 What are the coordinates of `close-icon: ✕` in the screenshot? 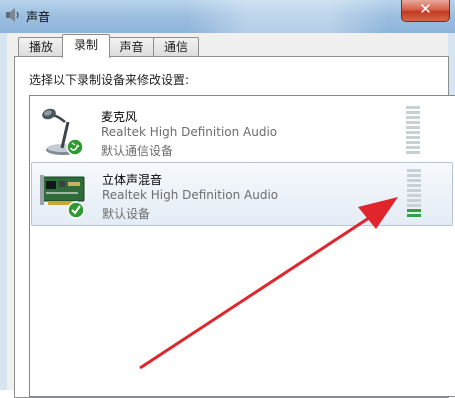 It's located at (425, 9).